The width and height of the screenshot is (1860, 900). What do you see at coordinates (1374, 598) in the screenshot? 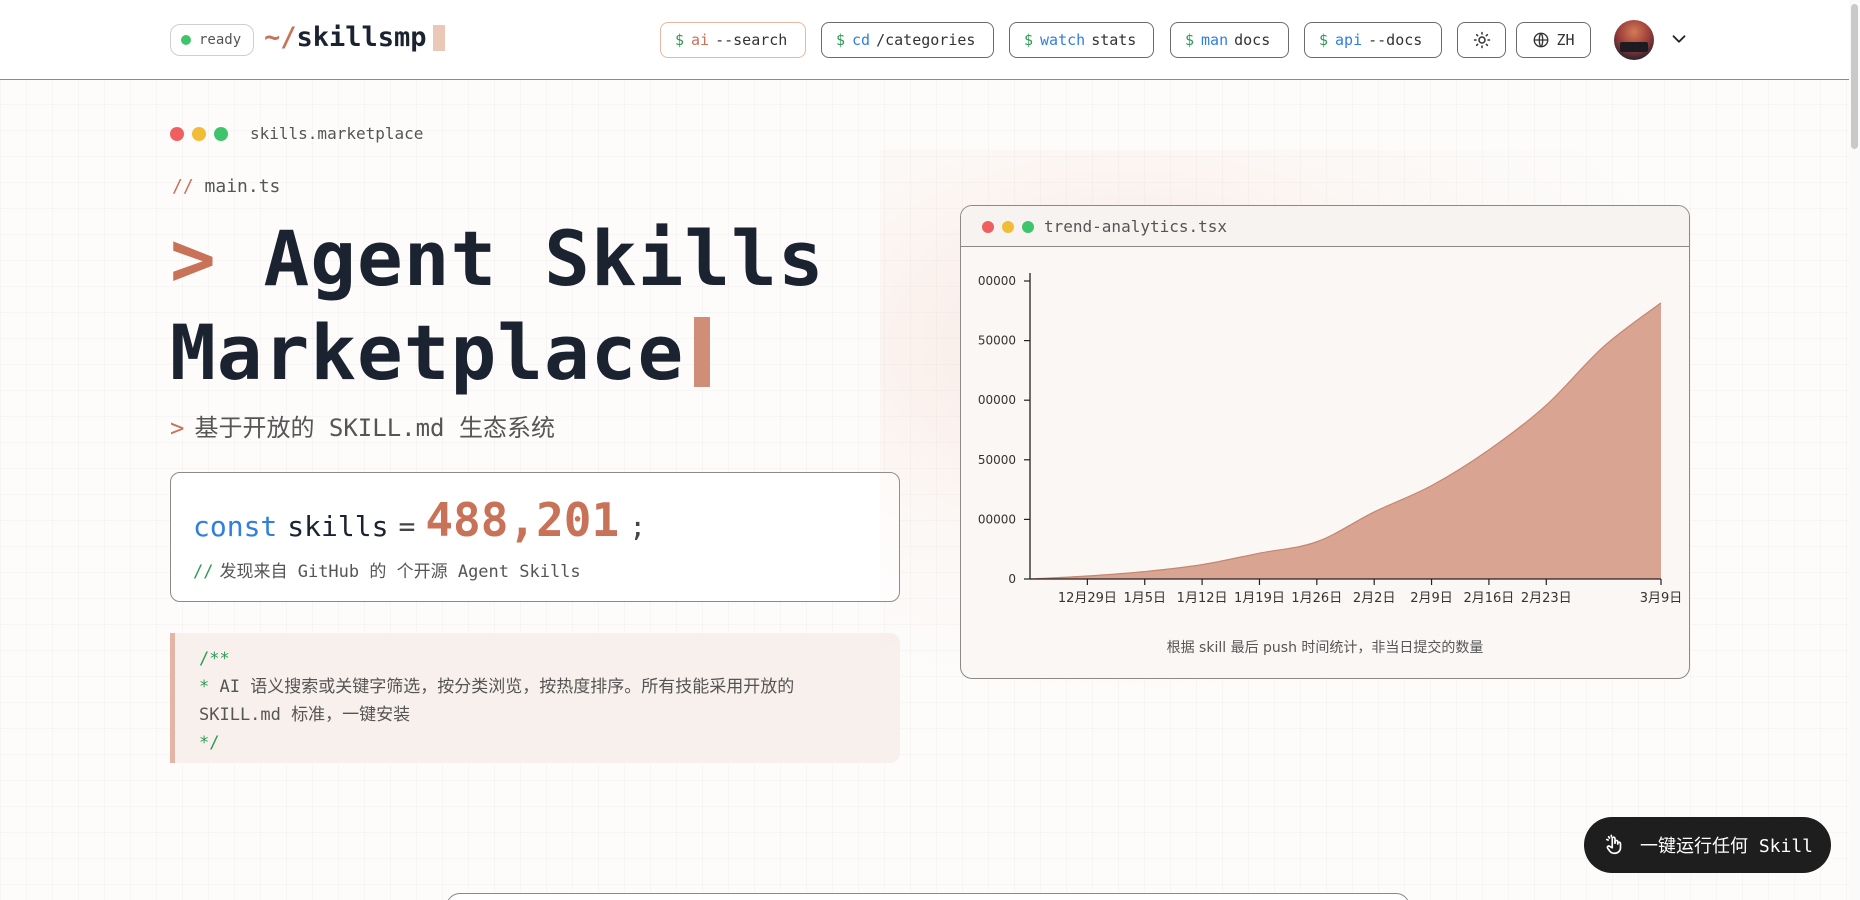
I see `x-tick-label: 2月2日` at bounding box center [1374, 598].